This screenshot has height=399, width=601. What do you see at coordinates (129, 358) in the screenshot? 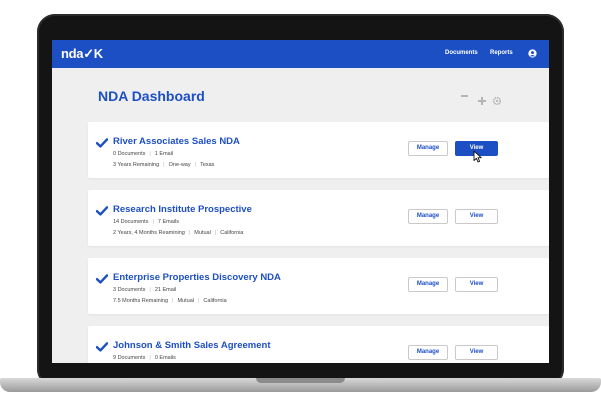
I see `documents-count: 9 Documents` at bounding box center [129, 358].